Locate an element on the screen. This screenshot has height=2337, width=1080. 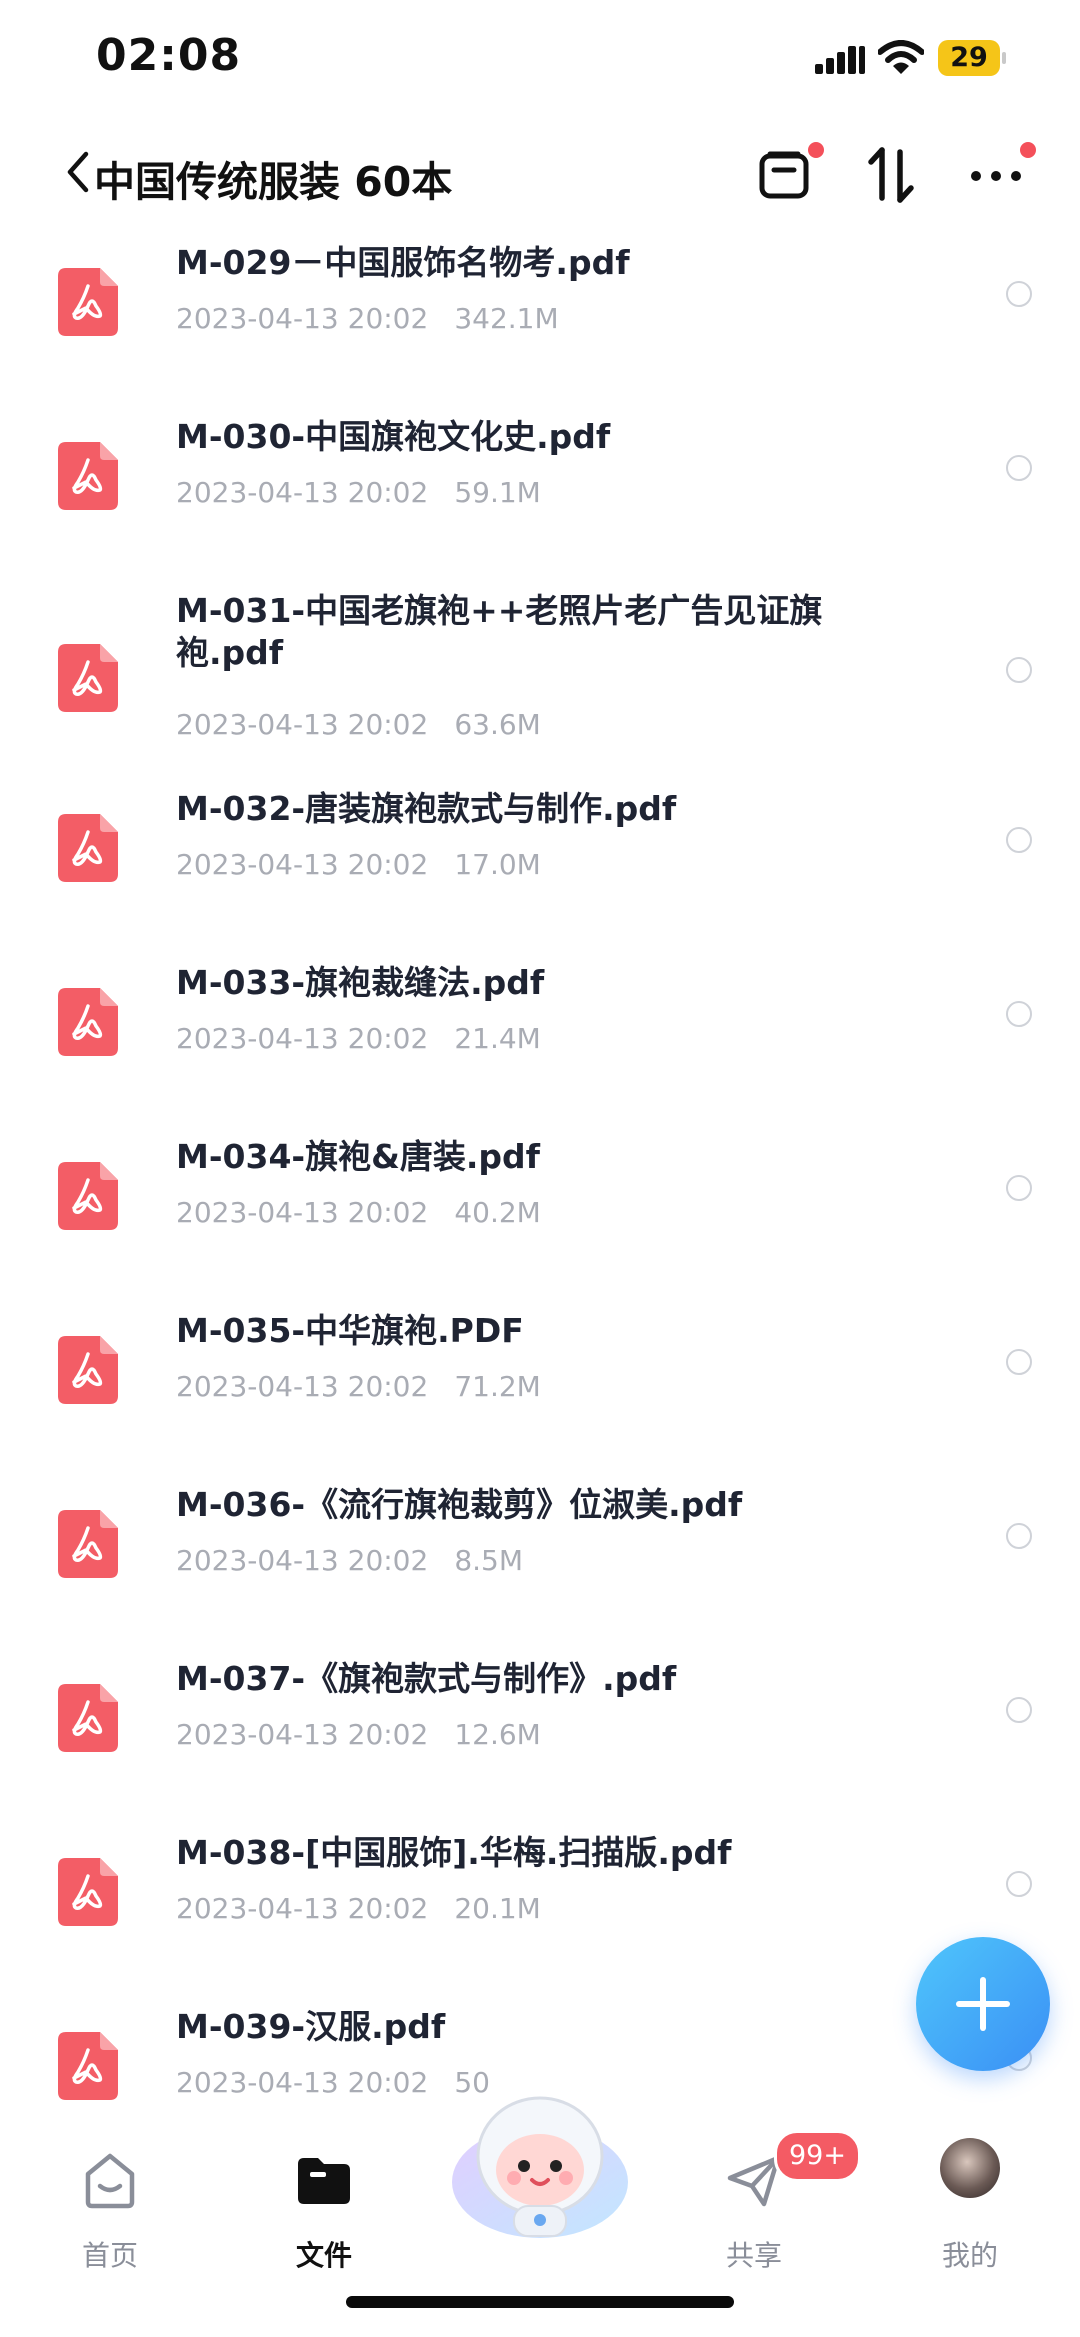
file-size: 8.5M is located at coordinates (489, 1560).